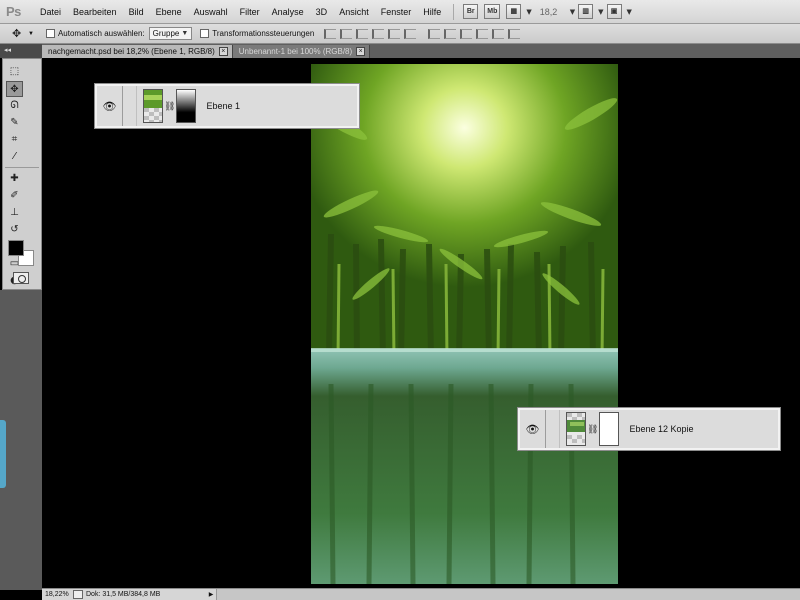 This screenshot has height=600, width=800. Describe the element at coordinates (14, 123) in the screenshot. I see `quick-selection-tool-icon: ✎` at that location.